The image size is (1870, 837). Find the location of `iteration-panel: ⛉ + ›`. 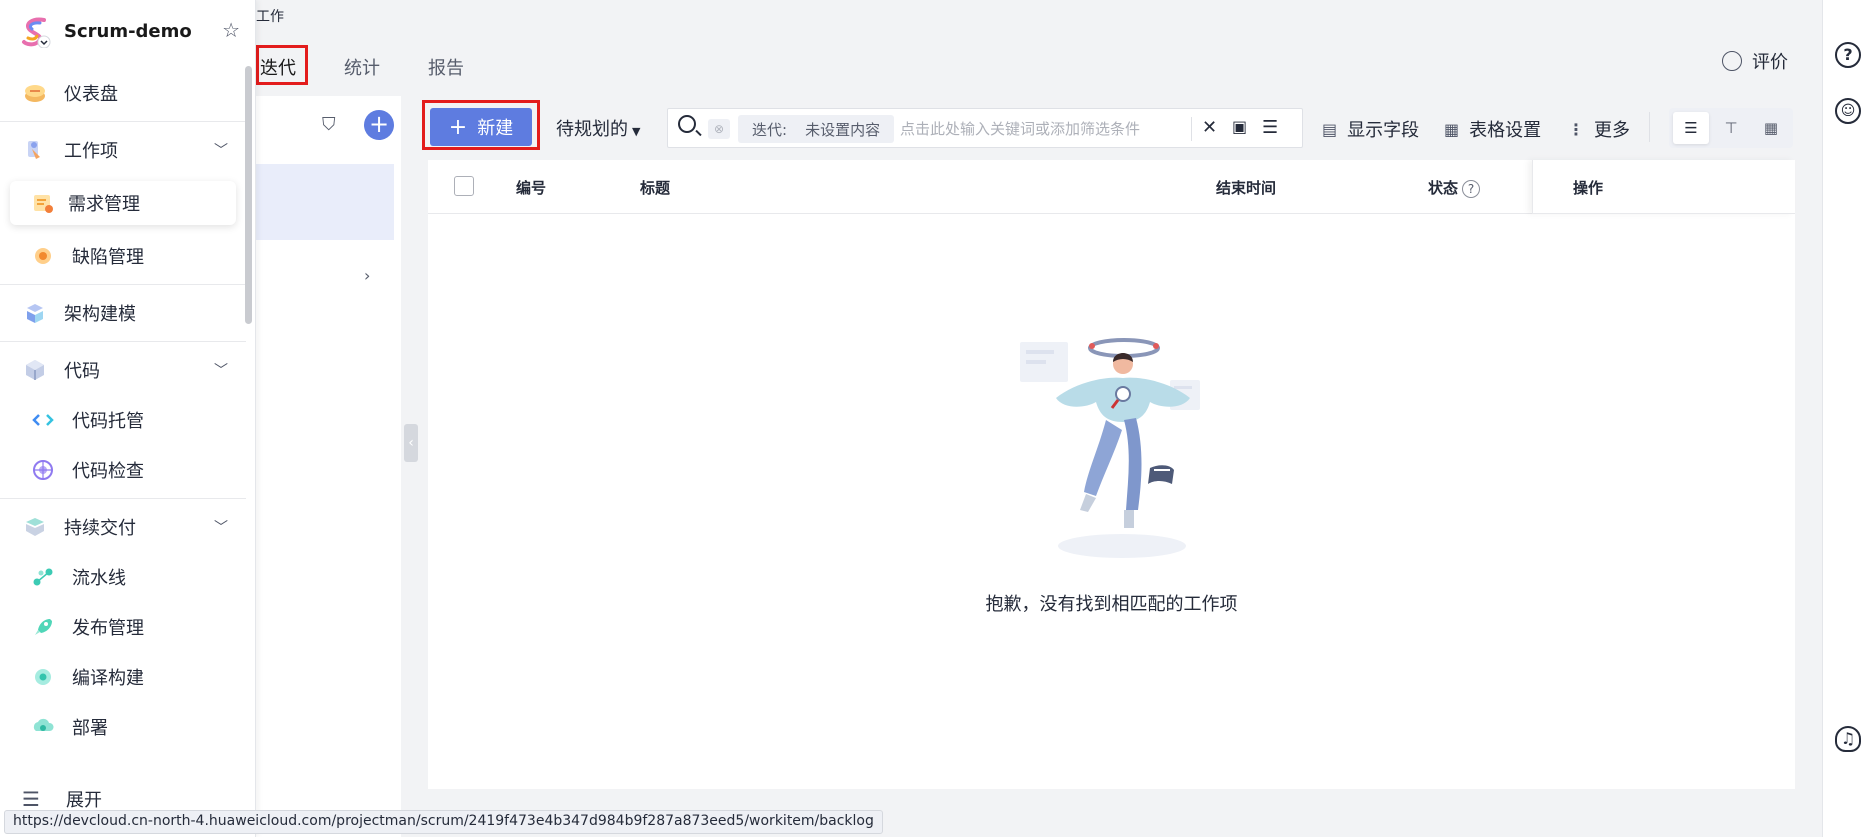

iteration-panel: ⛉ + › is located at coordinates (328, 466).